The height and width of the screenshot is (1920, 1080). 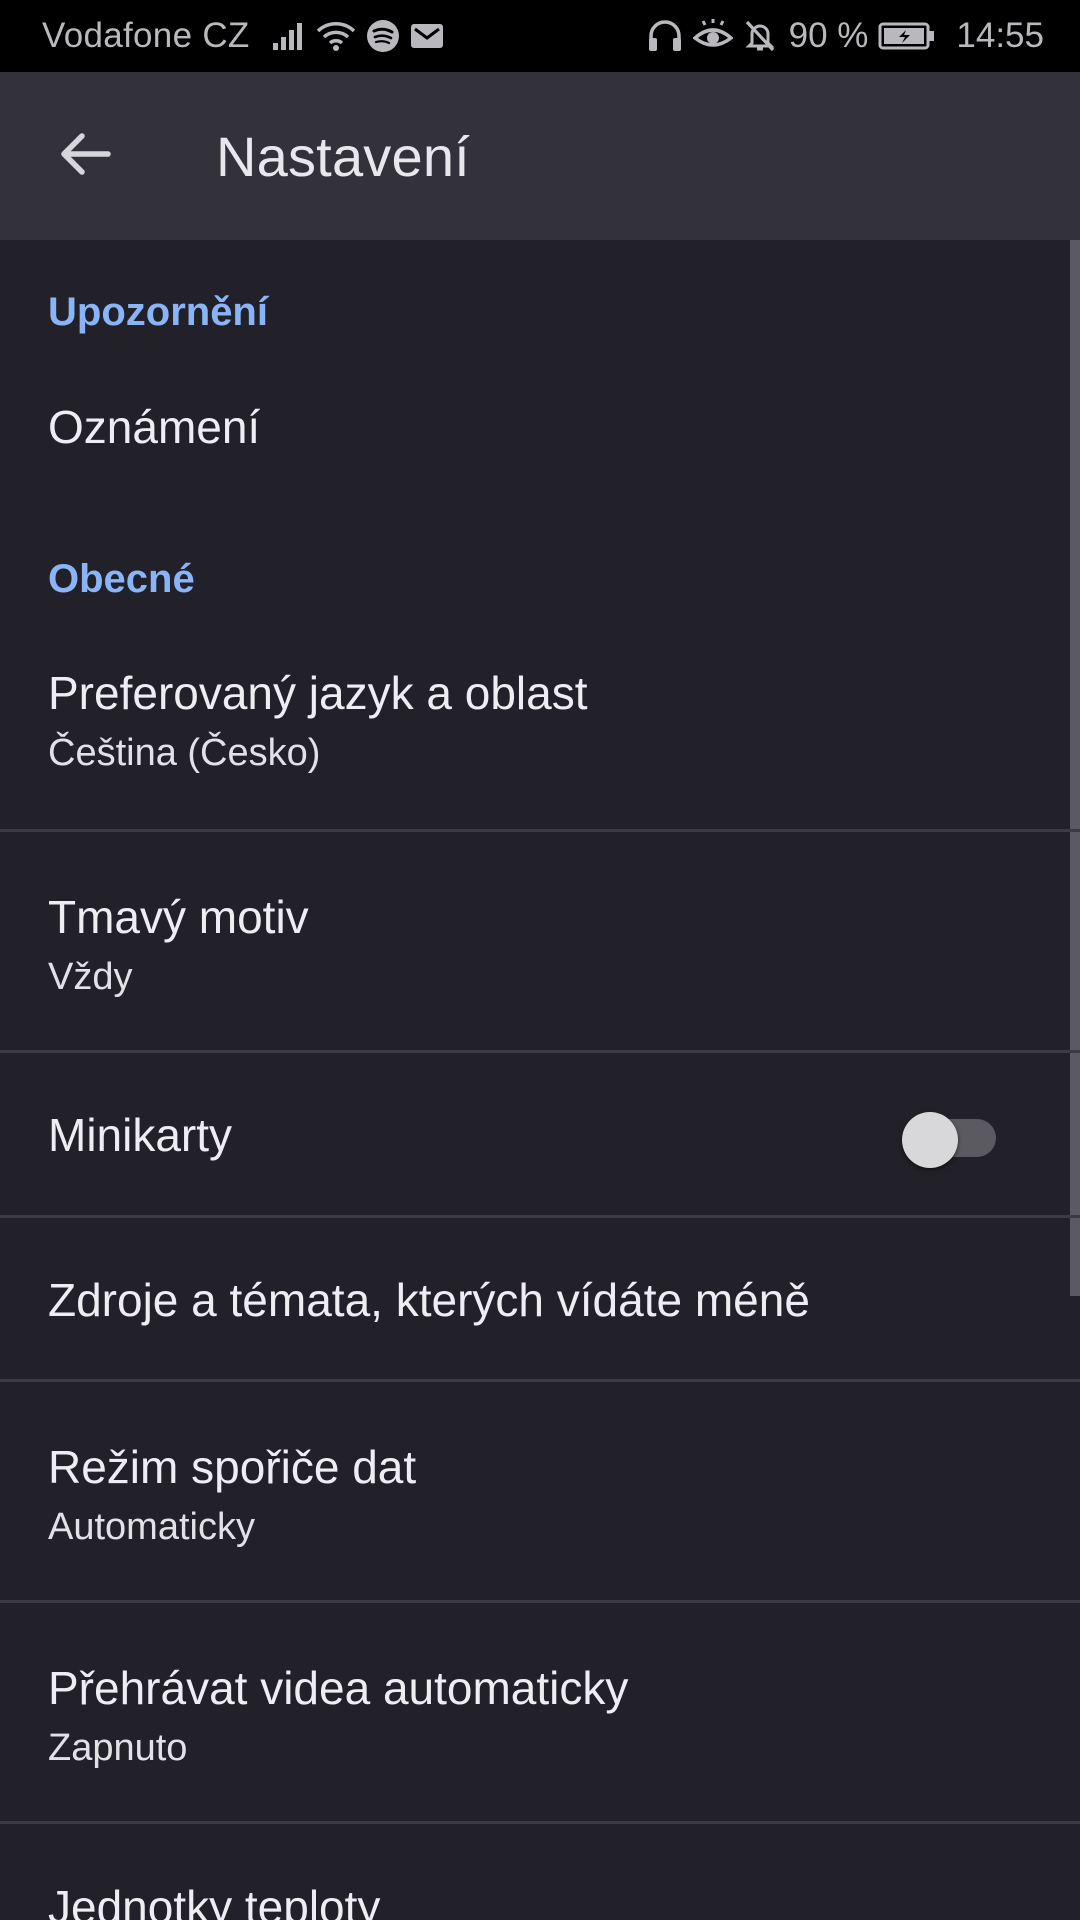 I want to click on pref-sources: Zdroje a témata, kterých vídáte méně, so click(x=535, y=1299).